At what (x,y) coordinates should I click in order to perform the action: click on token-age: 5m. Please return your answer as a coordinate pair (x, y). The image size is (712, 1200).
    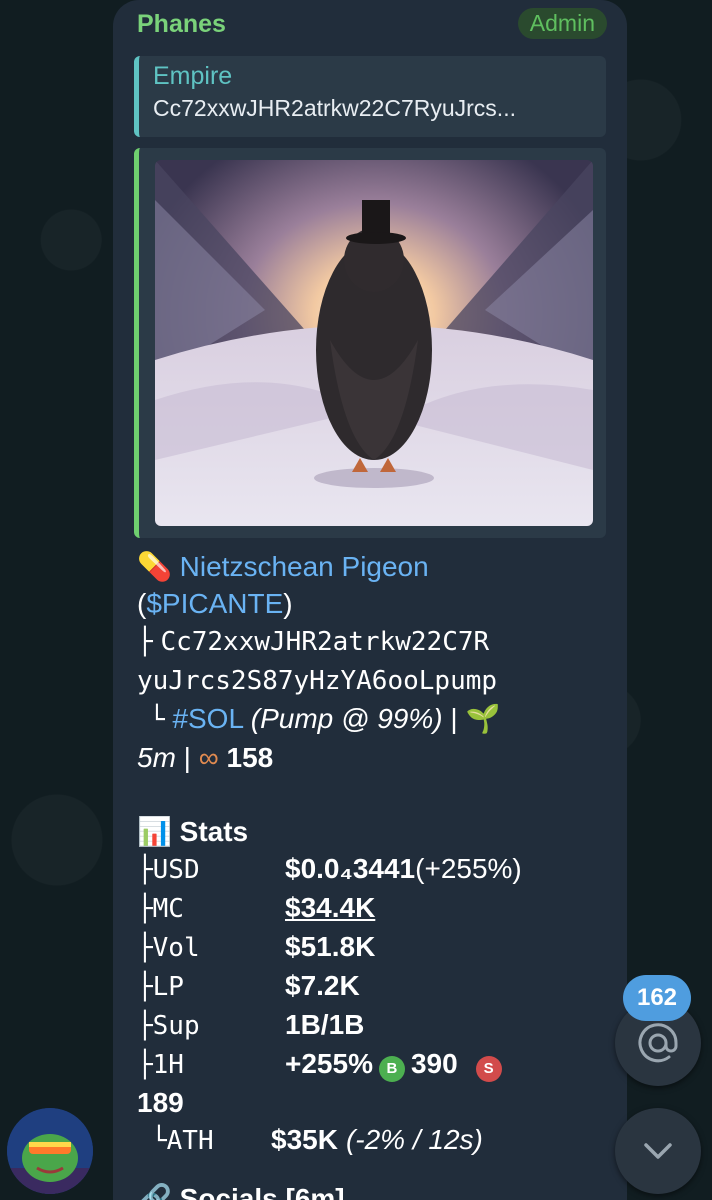
    Looking at the image, I should click on (156, 757).